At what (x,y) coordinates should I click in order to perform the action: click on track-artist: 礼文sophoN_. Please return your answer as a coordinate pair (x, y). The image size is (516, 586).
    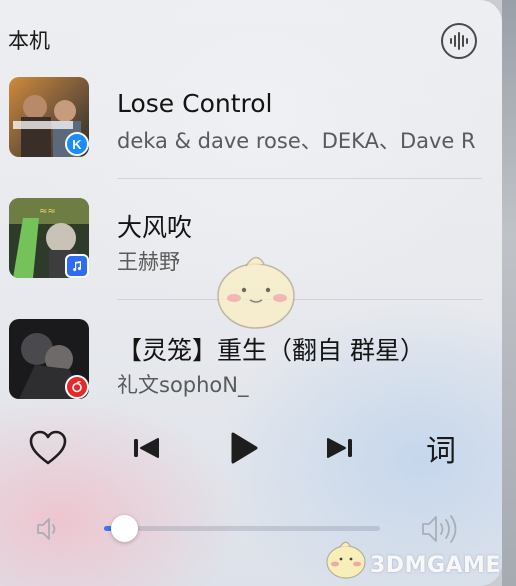
    Looking at the image, I should click on (183, 385).